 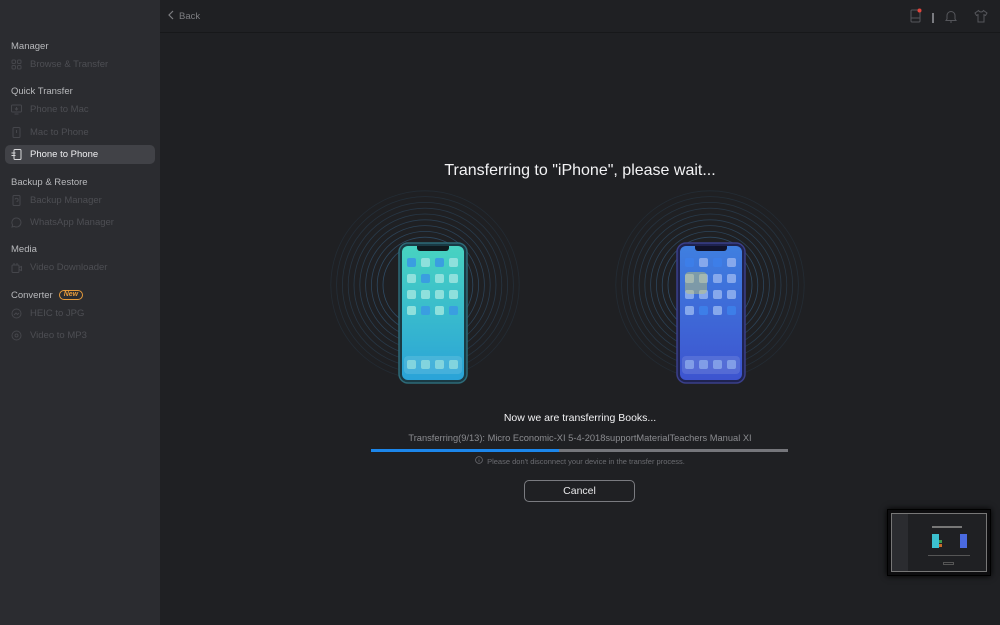 What do you see at coordinates (80, 155) in the screenshot?
I see `sidebar-item-phone-to-phone: Phone to Phone` at bounding box center [80, 155].